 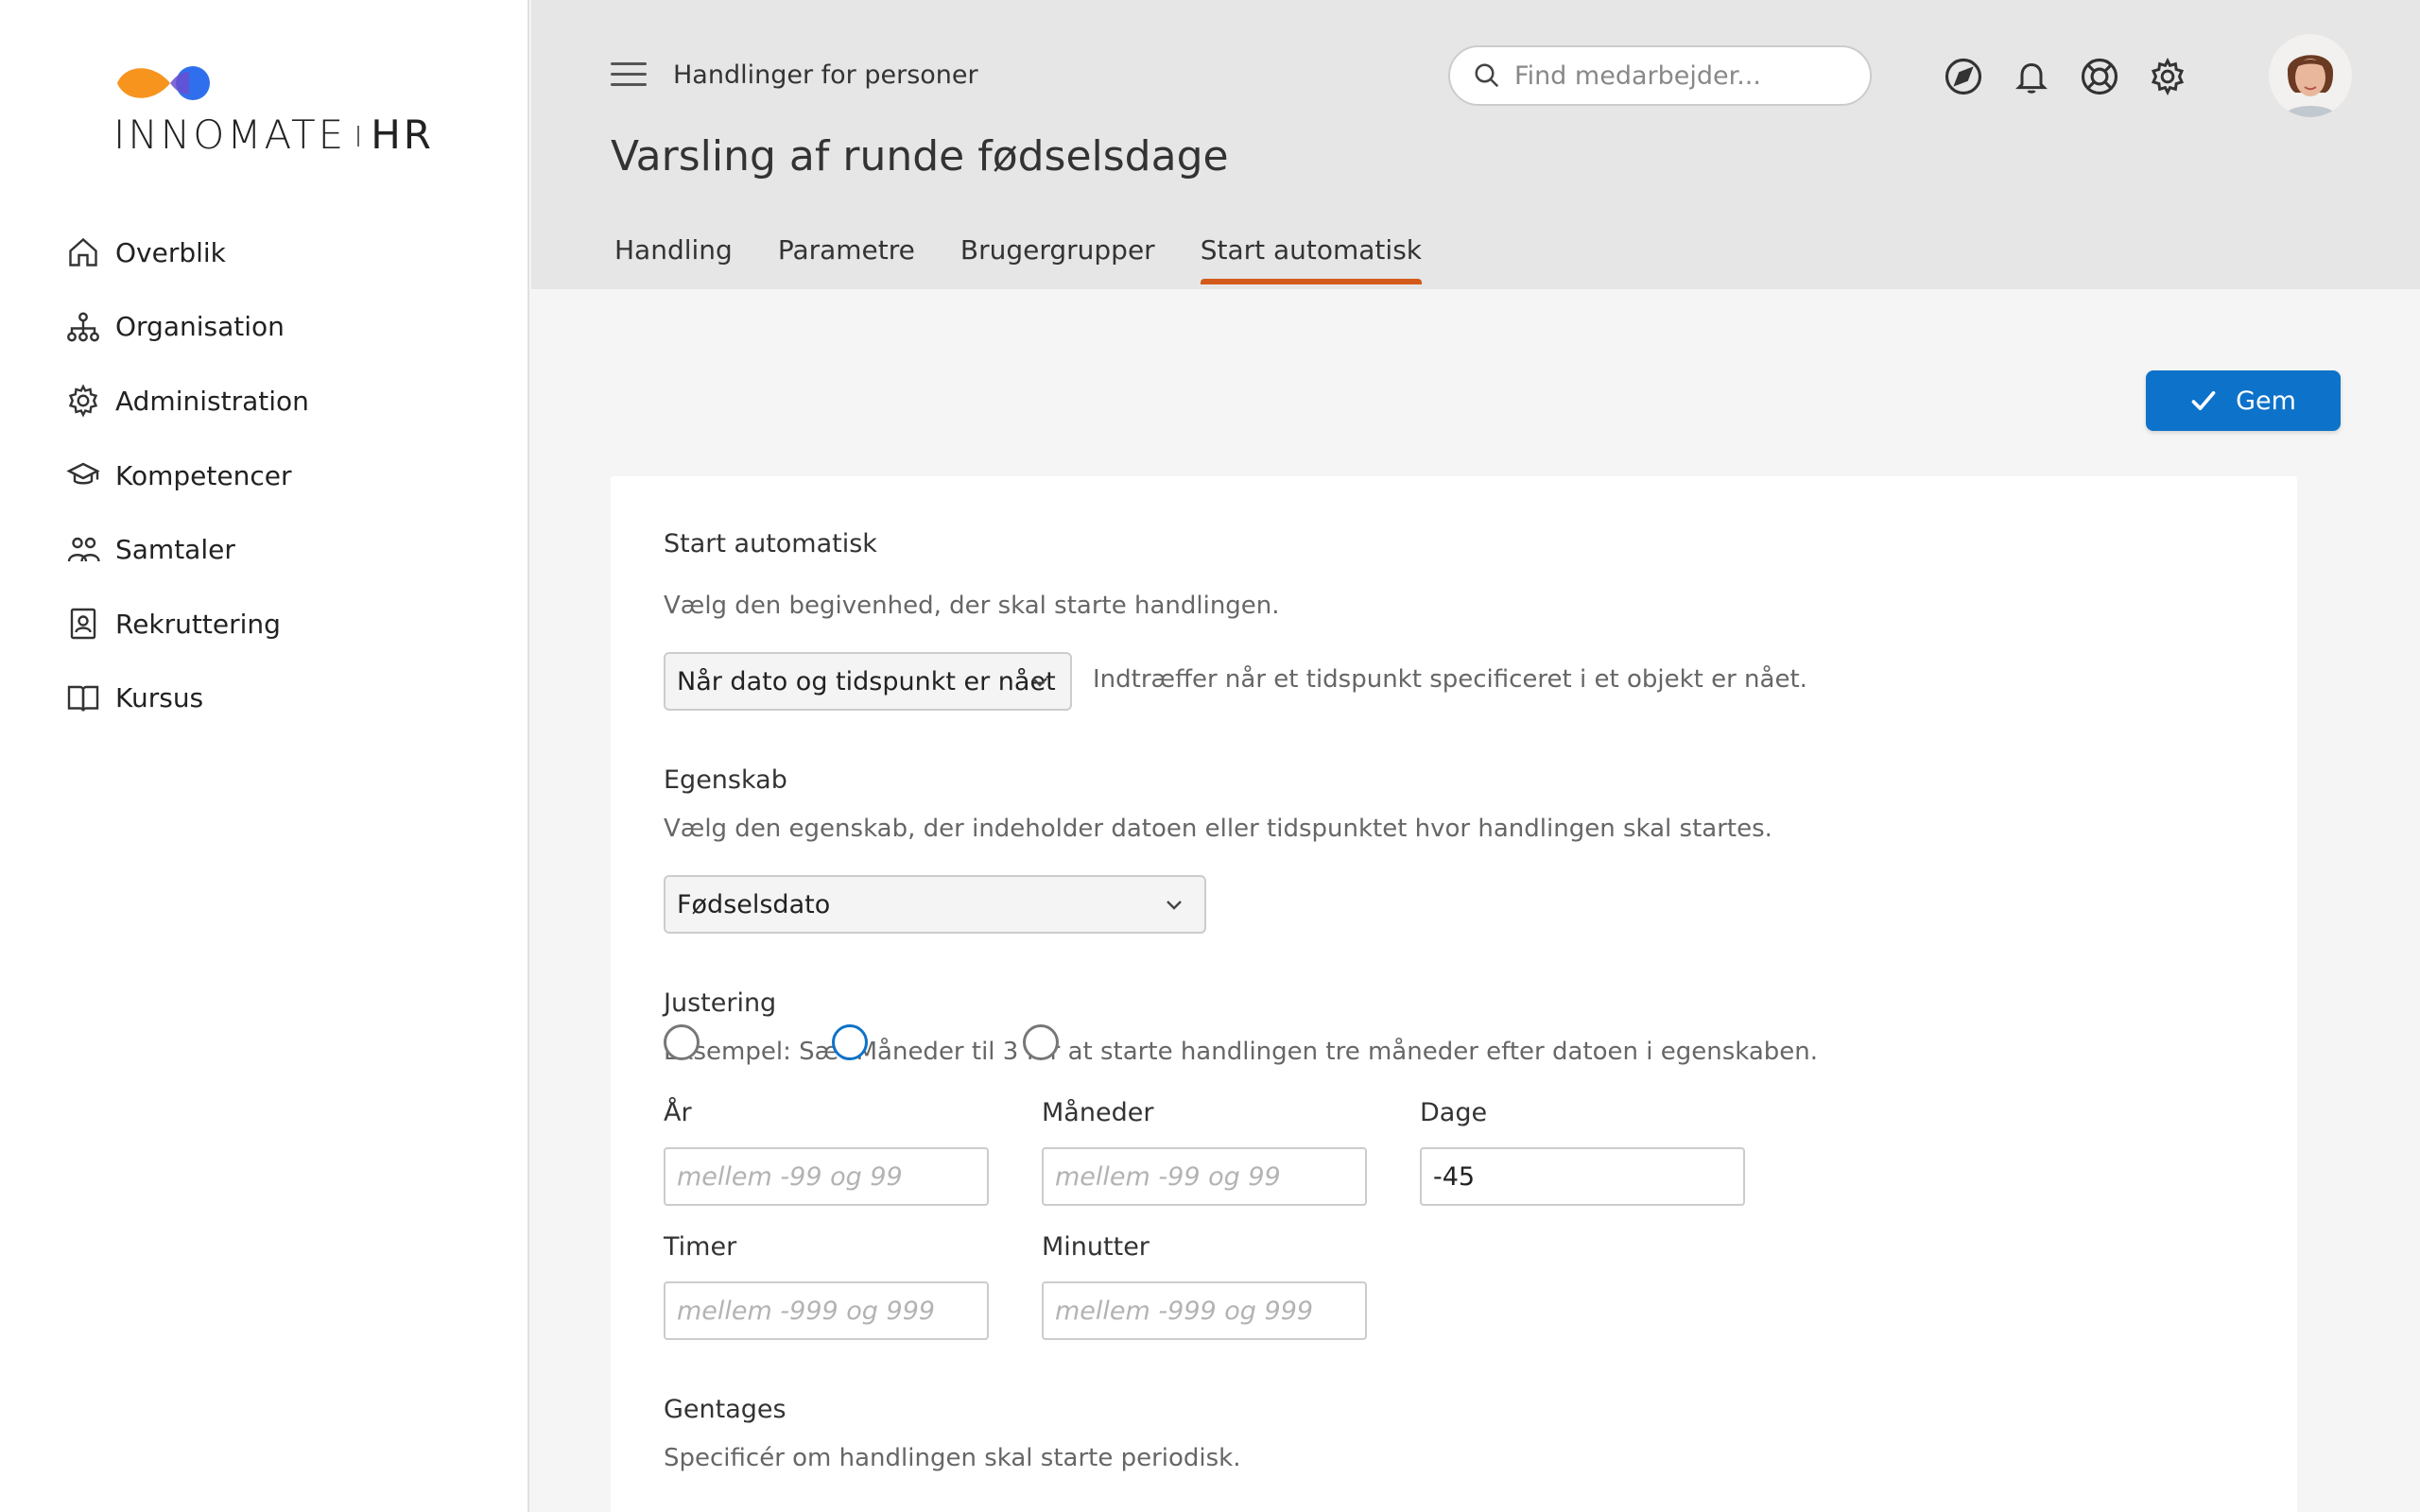 What do you see at coordinates (1684, 75) in the screenshot?
I see `search-input` at bounding box center [1684, 75].